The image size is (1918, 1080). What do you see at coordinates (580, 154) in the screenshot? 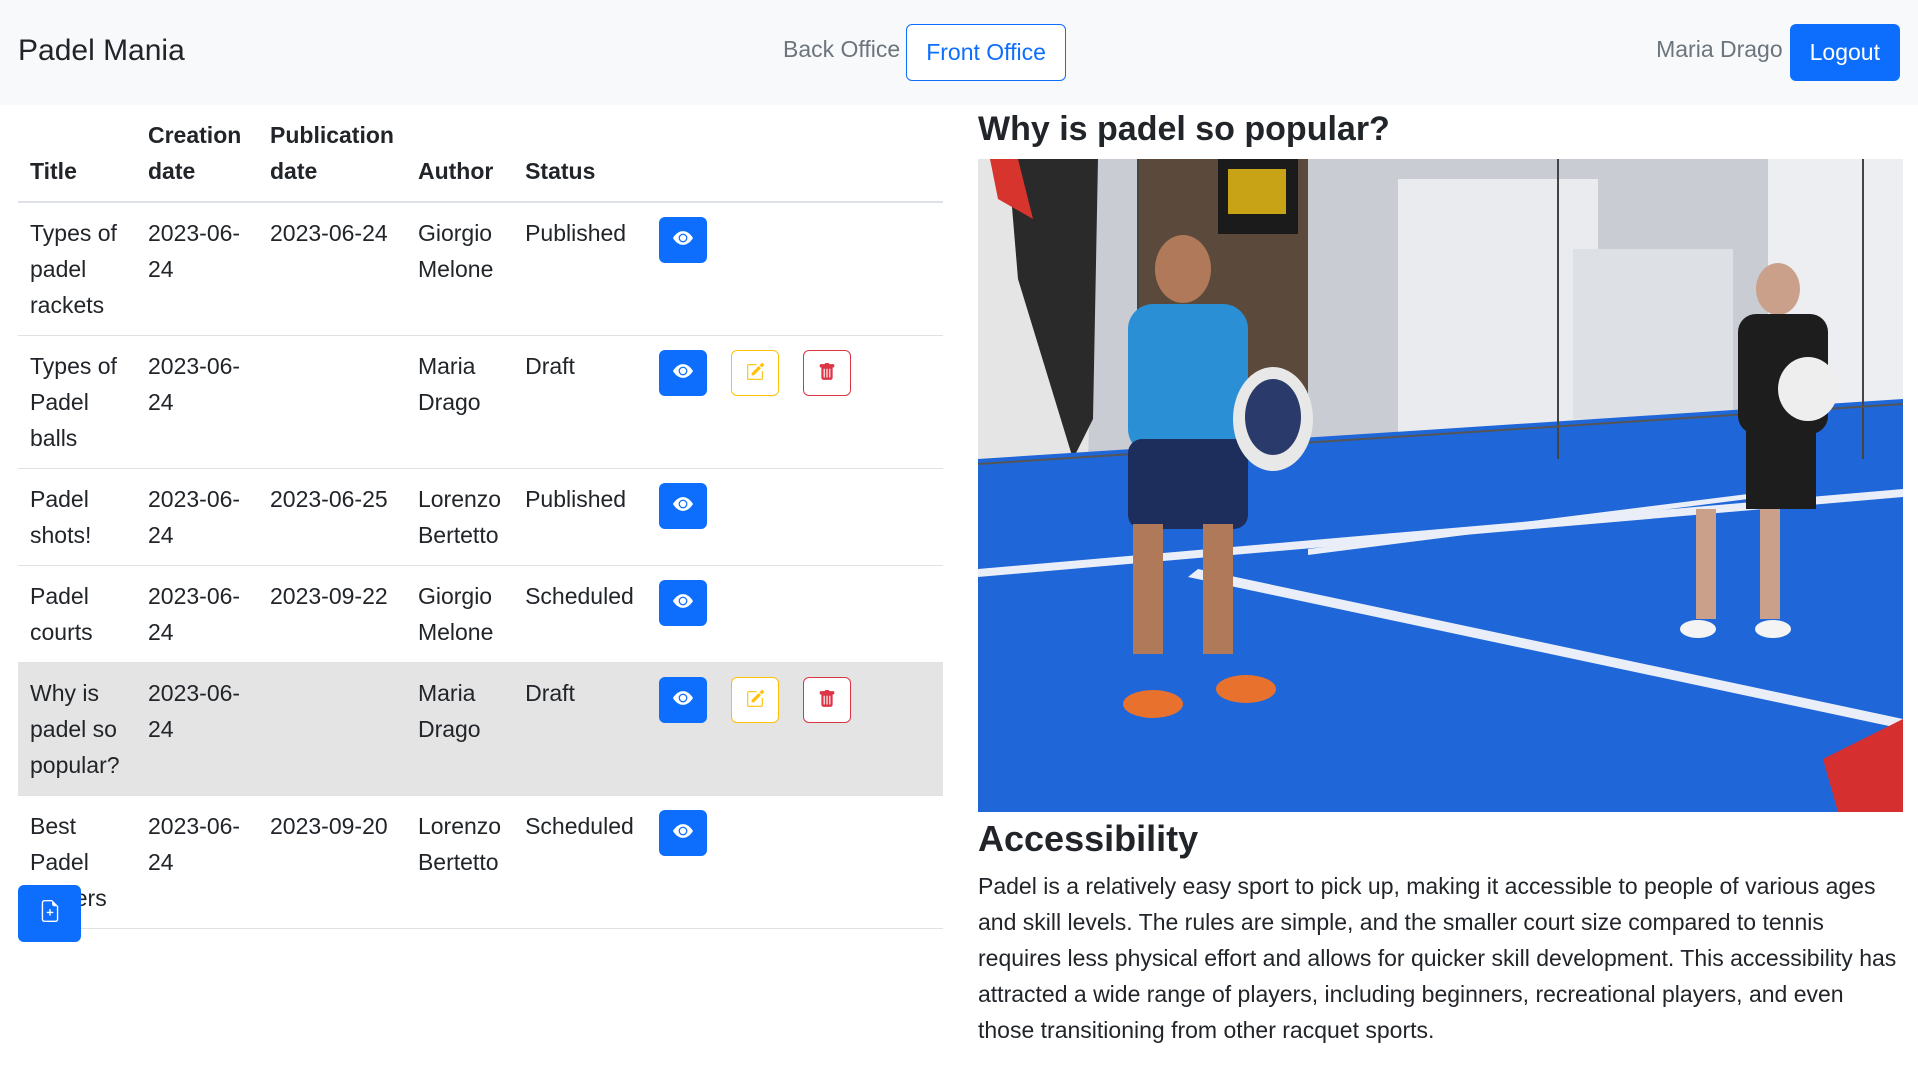
I see `col-status: Status` at bounding box center [580, 154].